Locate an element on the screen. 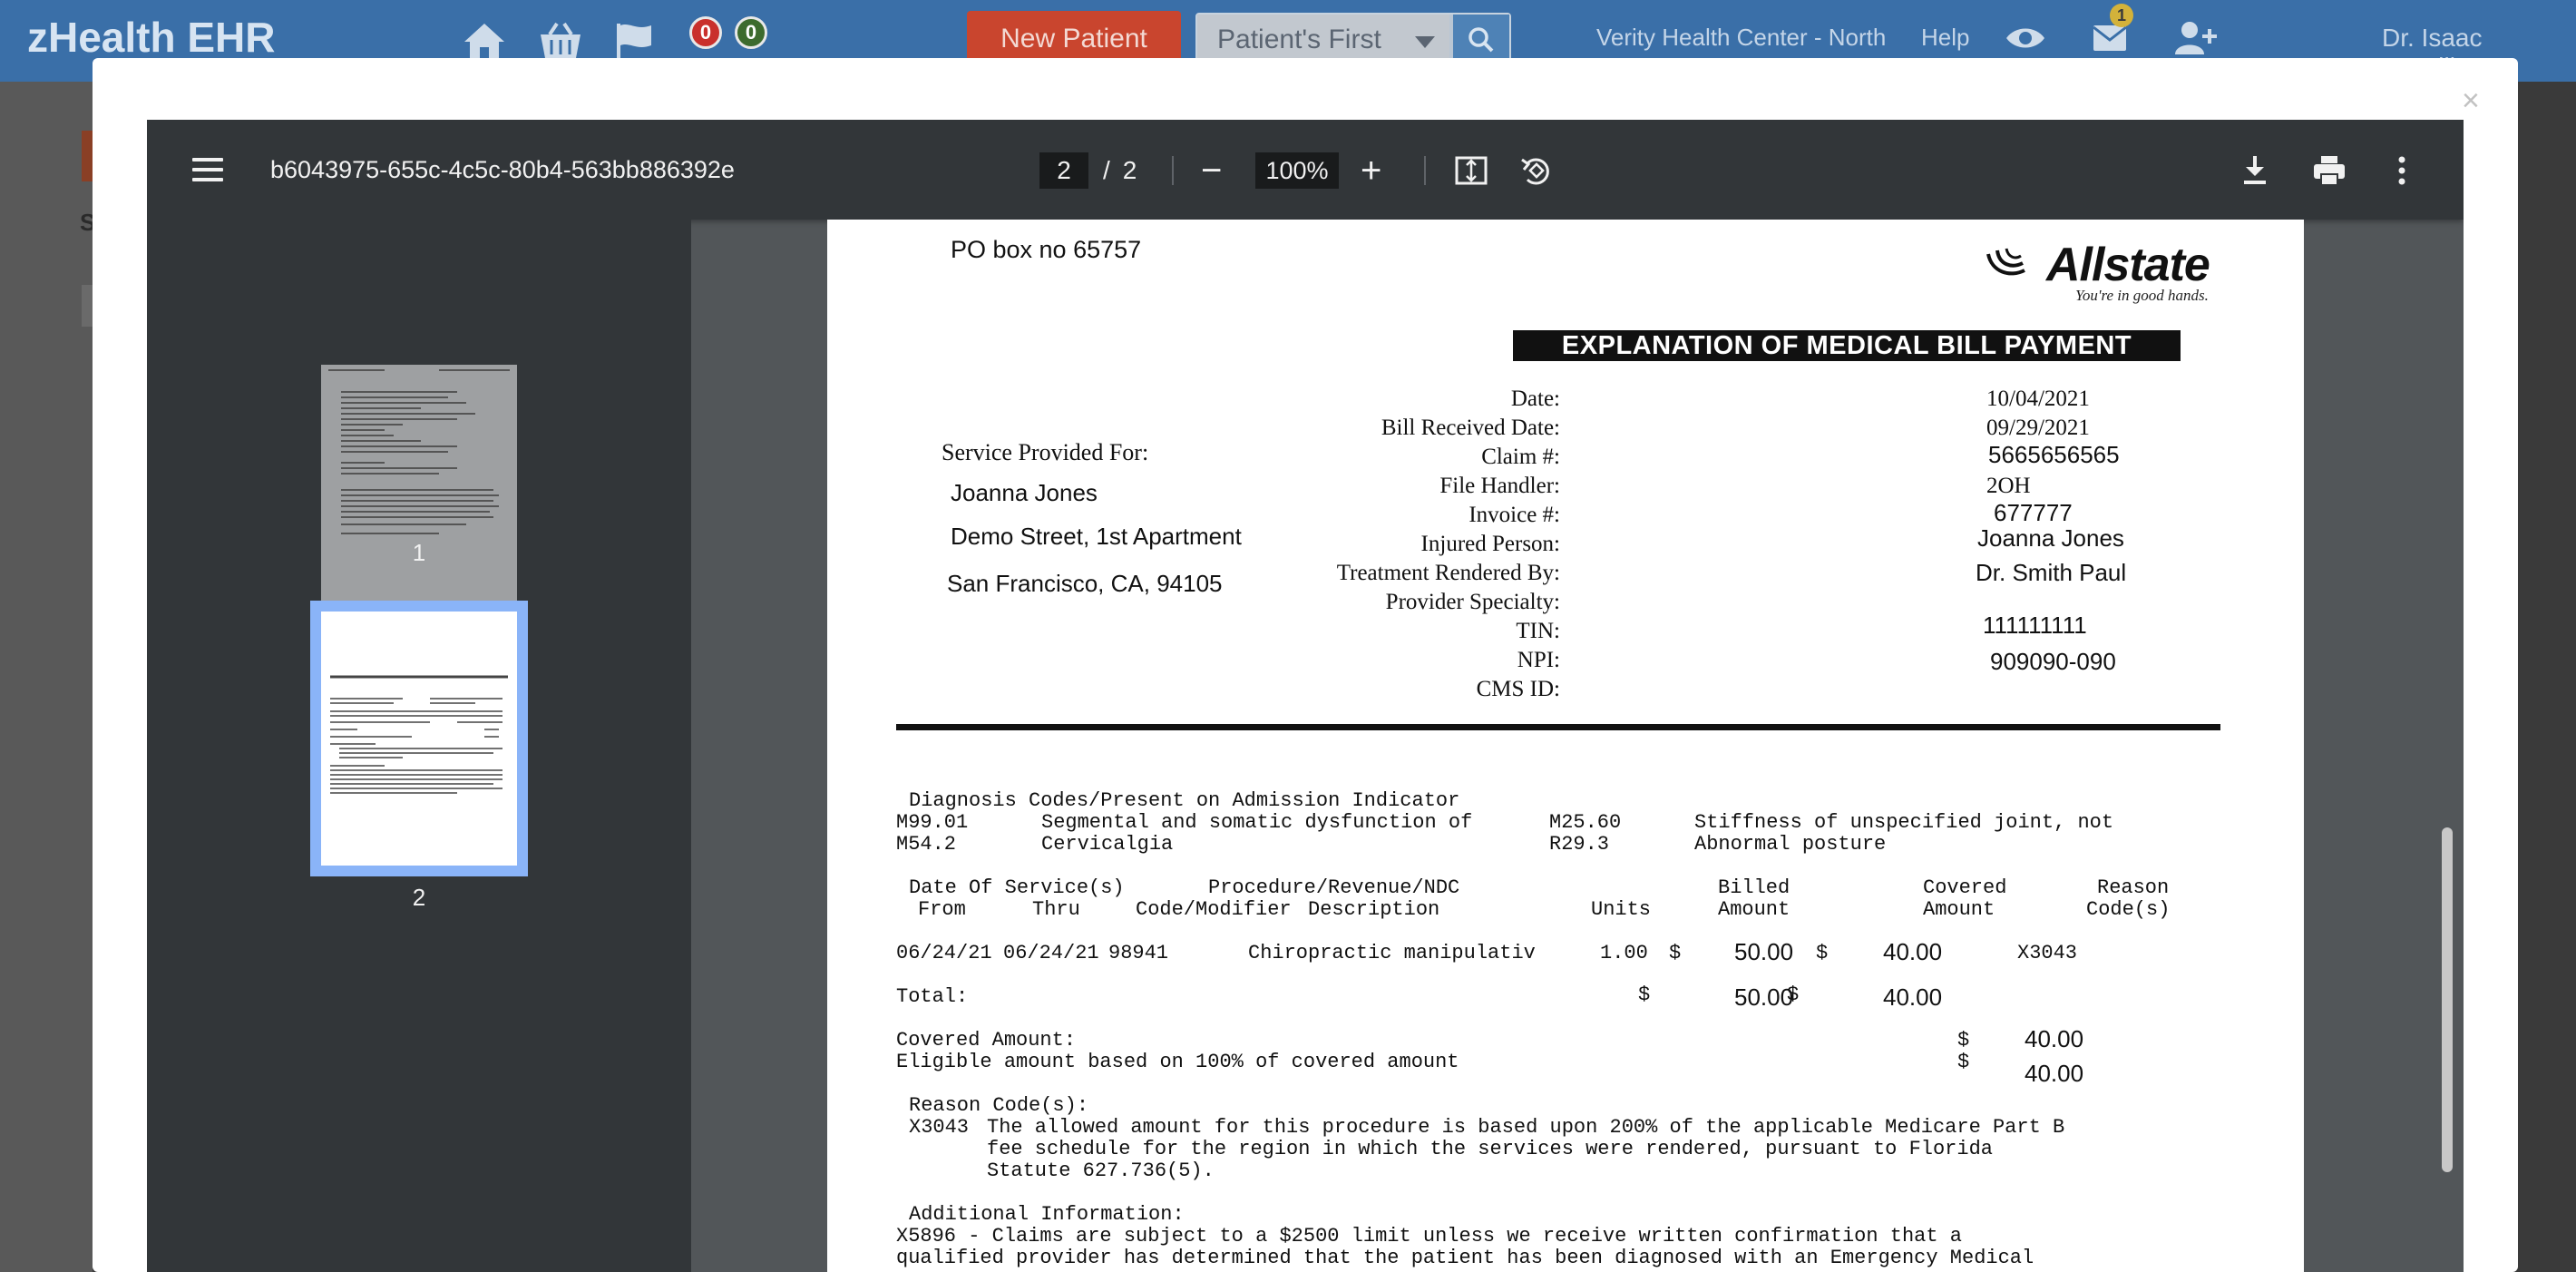 The width and height of the screenshot is (2576, 1272). line-procedure-code: 98941 is located at coordinates (1138, 953).